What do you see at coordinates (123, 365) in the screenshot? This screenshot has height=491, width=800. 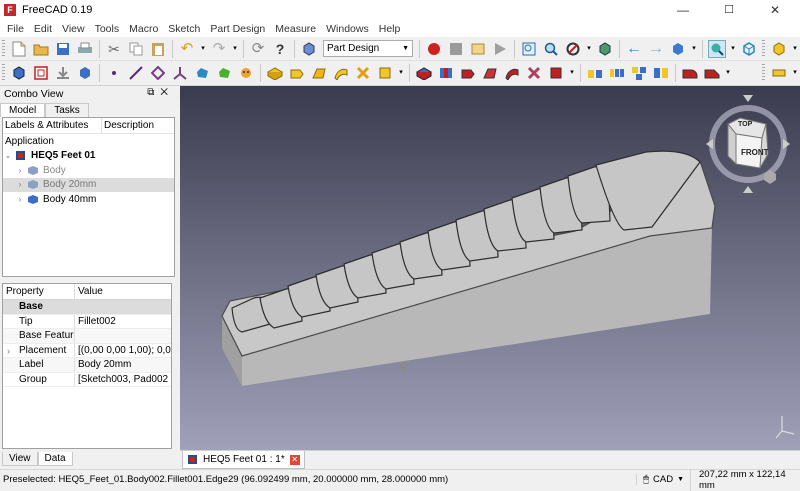 I see `property-value: Body 20mm` at bounding box center [123, 365].